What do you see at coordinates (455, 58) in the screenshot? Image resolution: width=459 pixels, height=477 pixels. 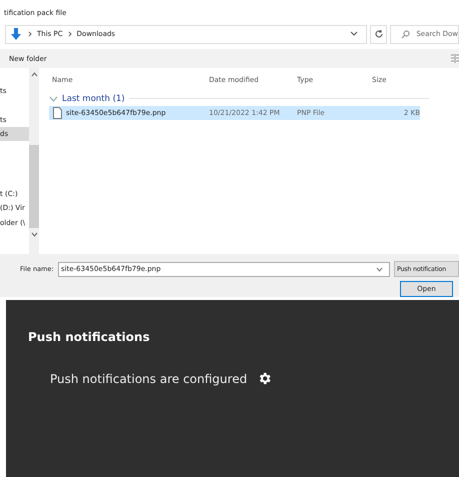 I see `view-options-icon` at bounding box center [455, 58].